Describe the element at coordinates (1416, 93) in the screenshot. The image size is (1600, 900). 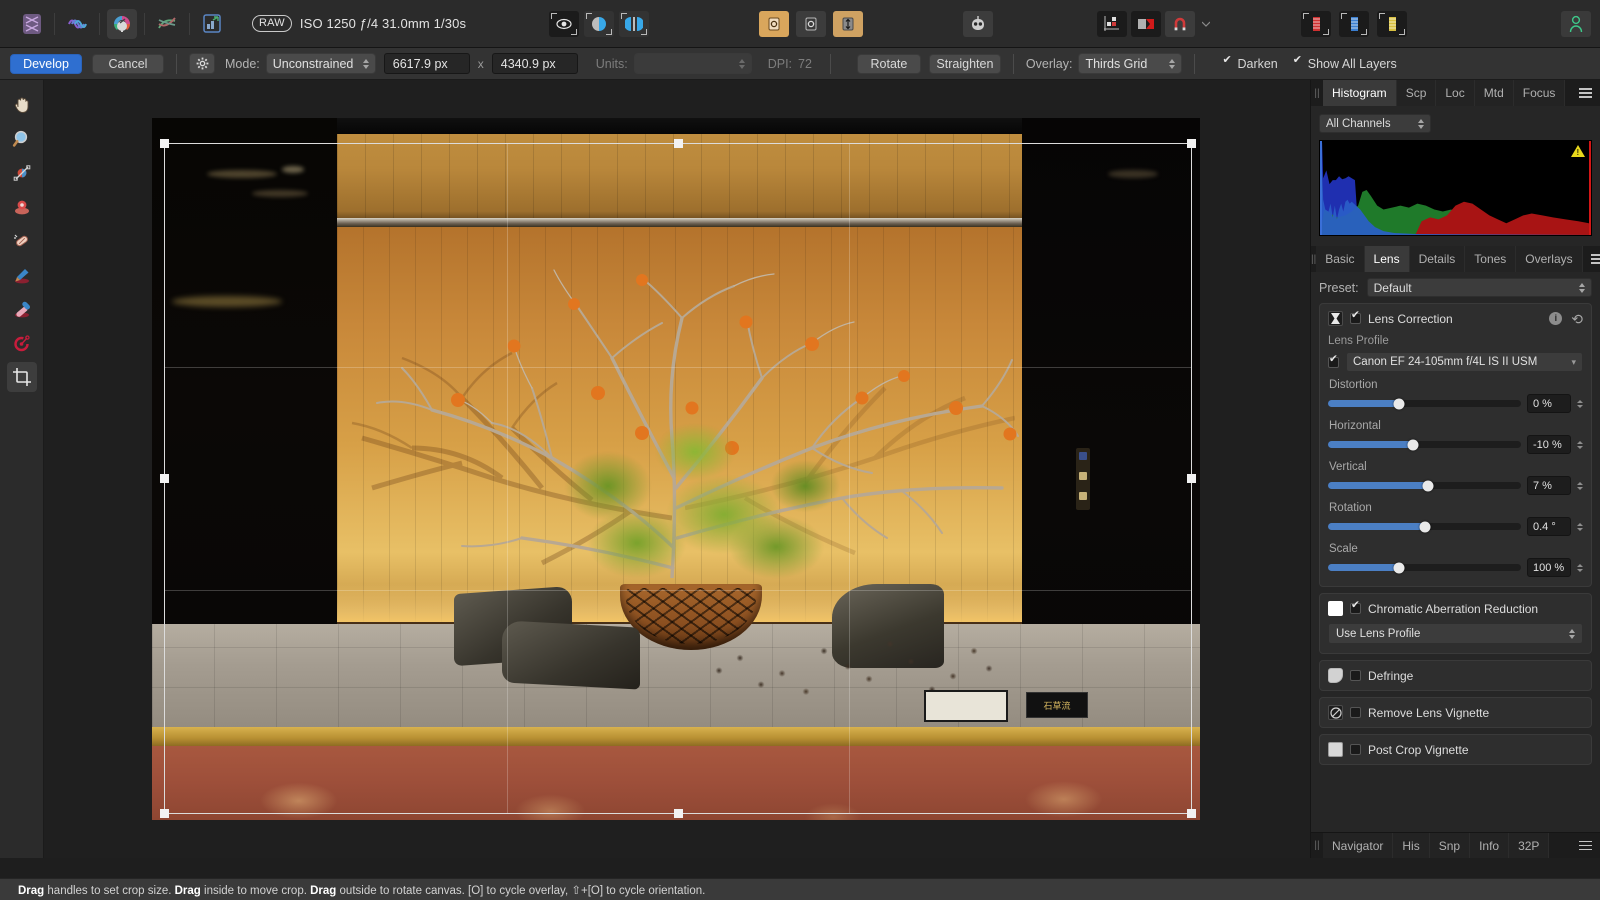
I see `tab-scope: Scp` at that location.